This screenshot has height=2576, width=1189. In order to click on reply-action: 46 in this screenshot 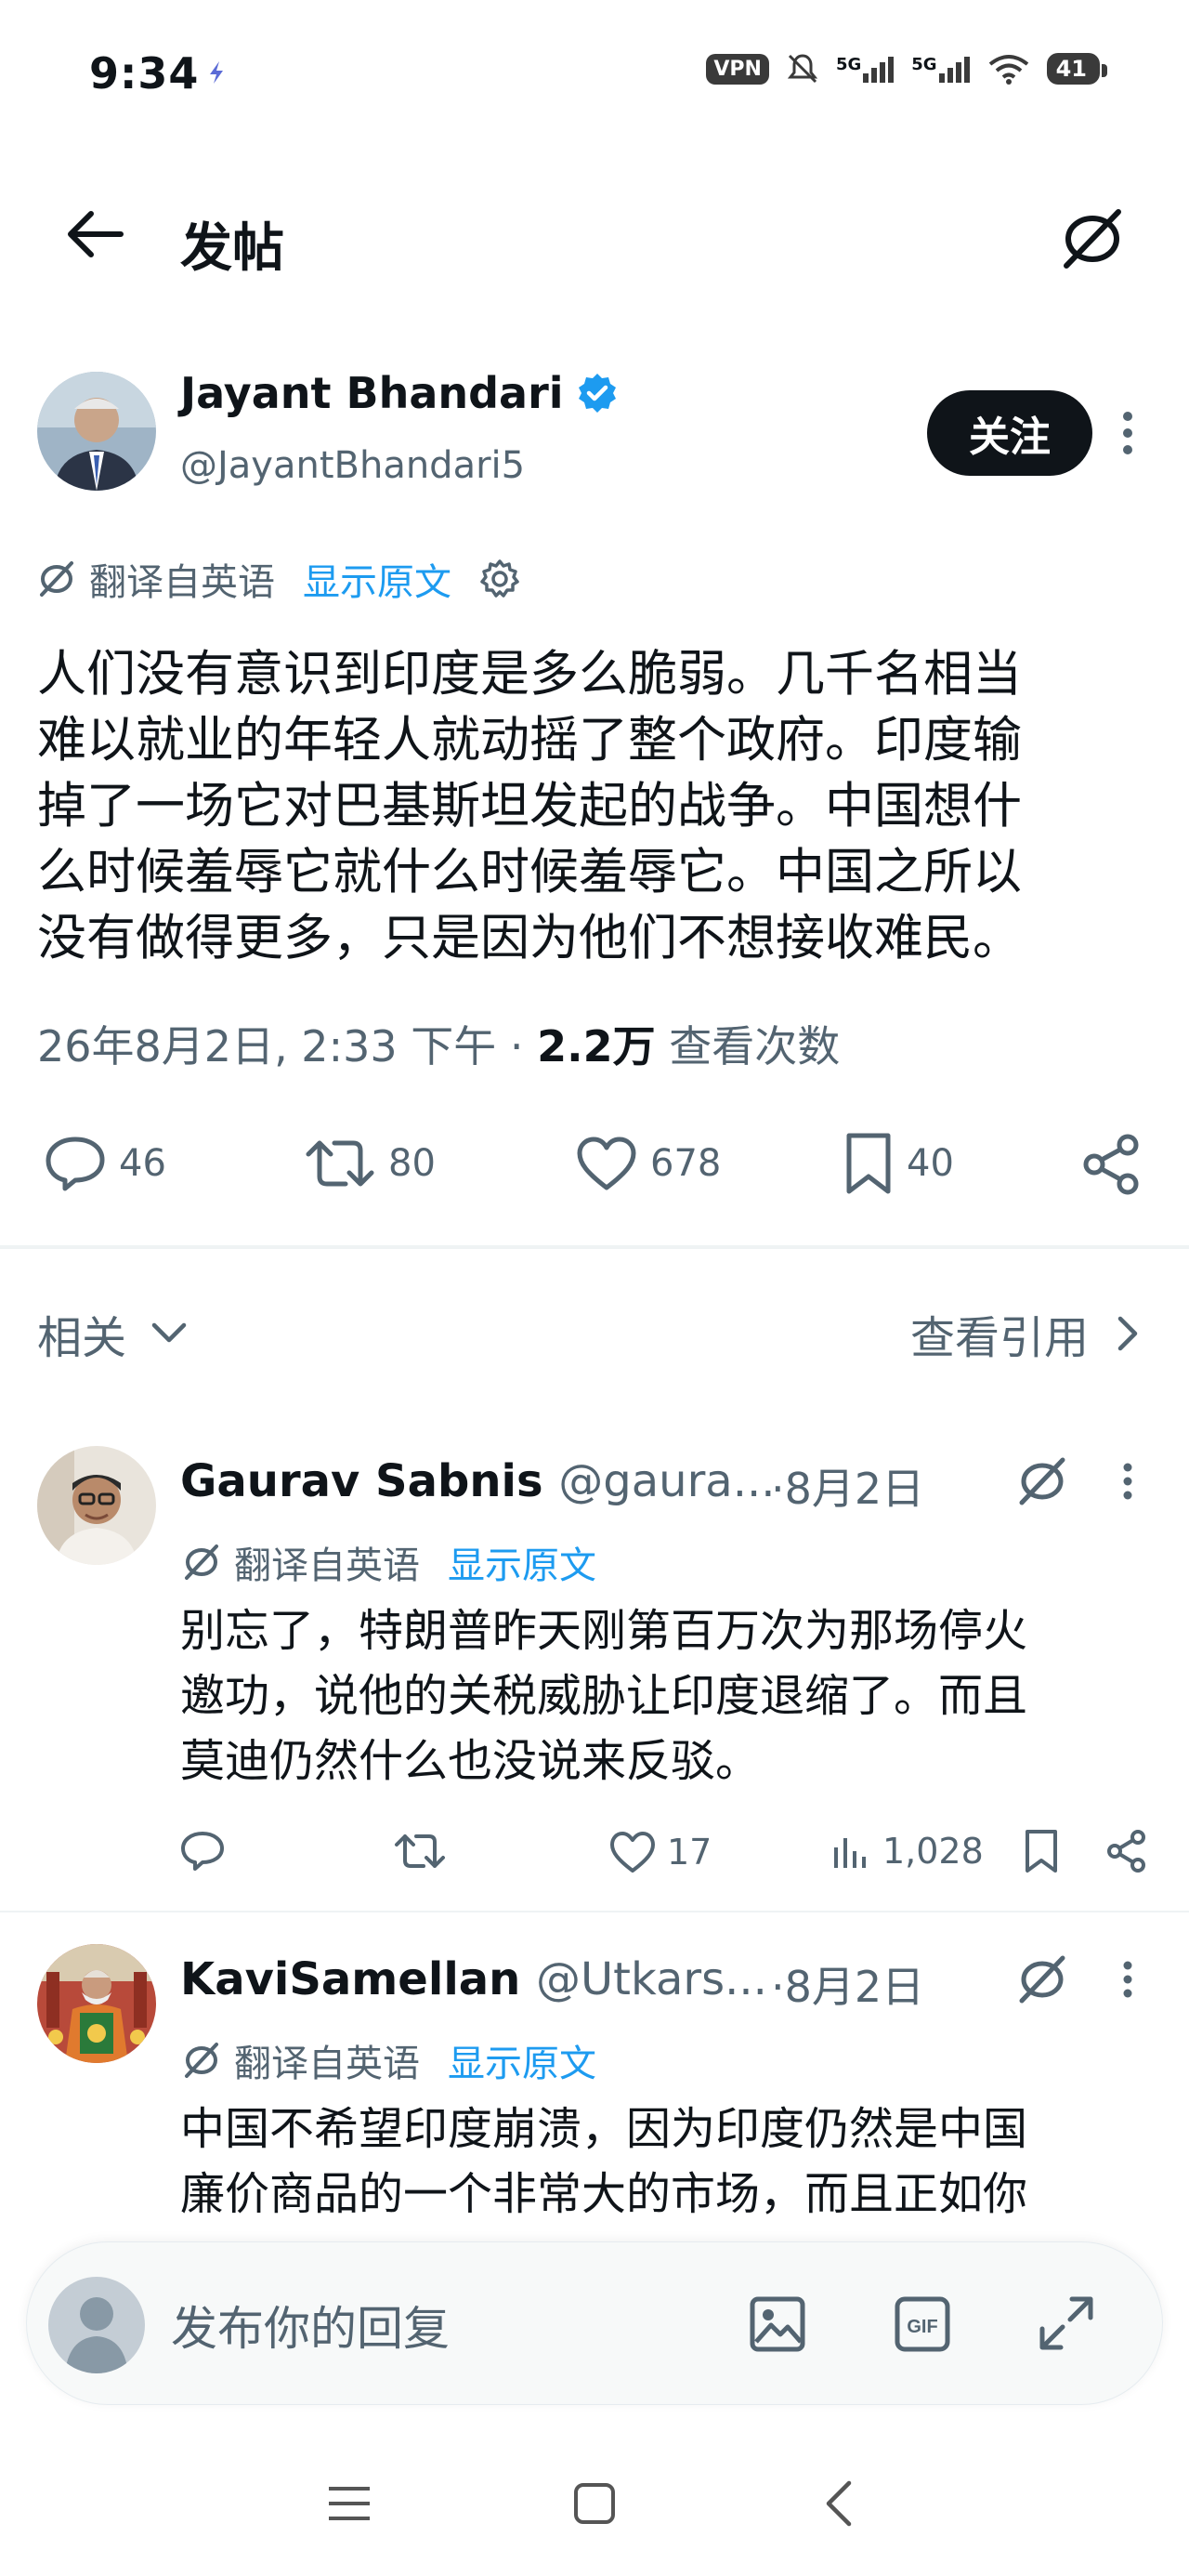, I will do `click(105, 1163)`.